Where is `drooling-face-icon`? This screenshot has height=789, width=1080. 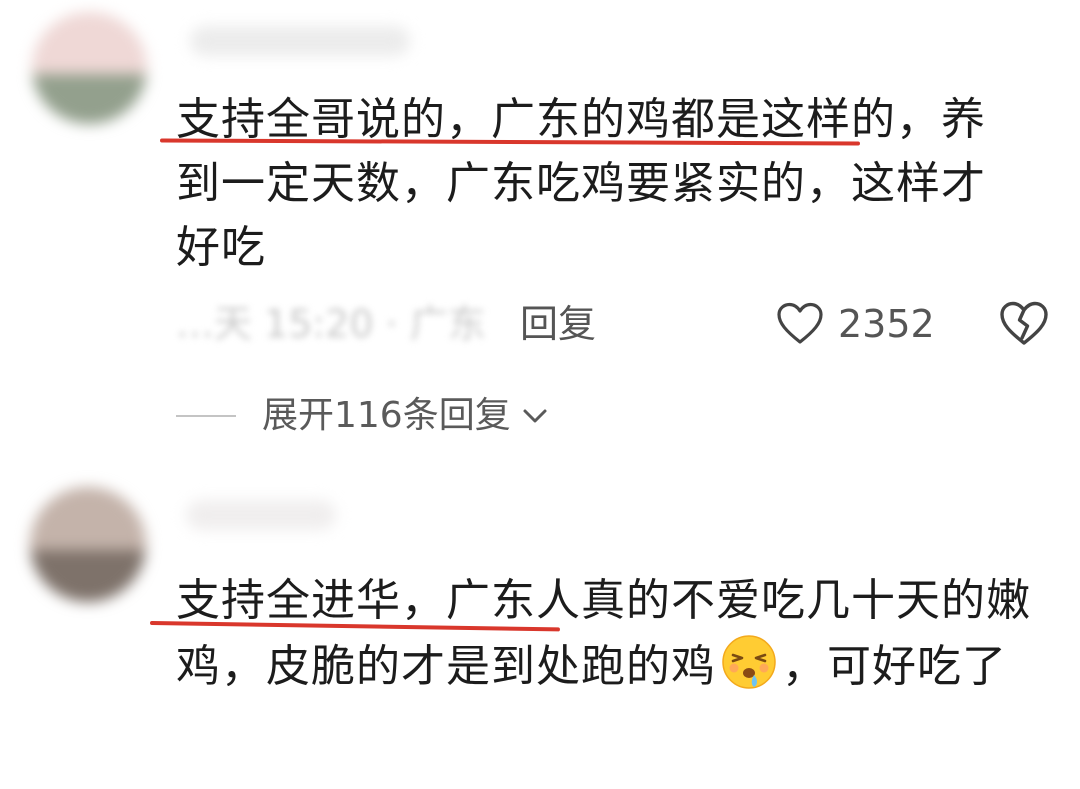 drooling-face-icon is located at coordinates (749, 662).